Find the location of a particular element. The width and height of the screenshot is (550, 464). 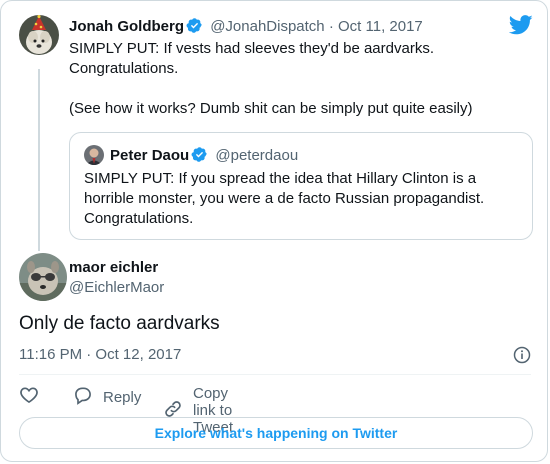

quoted-author-name: Peter Daou is located at coordinates (150, 155).